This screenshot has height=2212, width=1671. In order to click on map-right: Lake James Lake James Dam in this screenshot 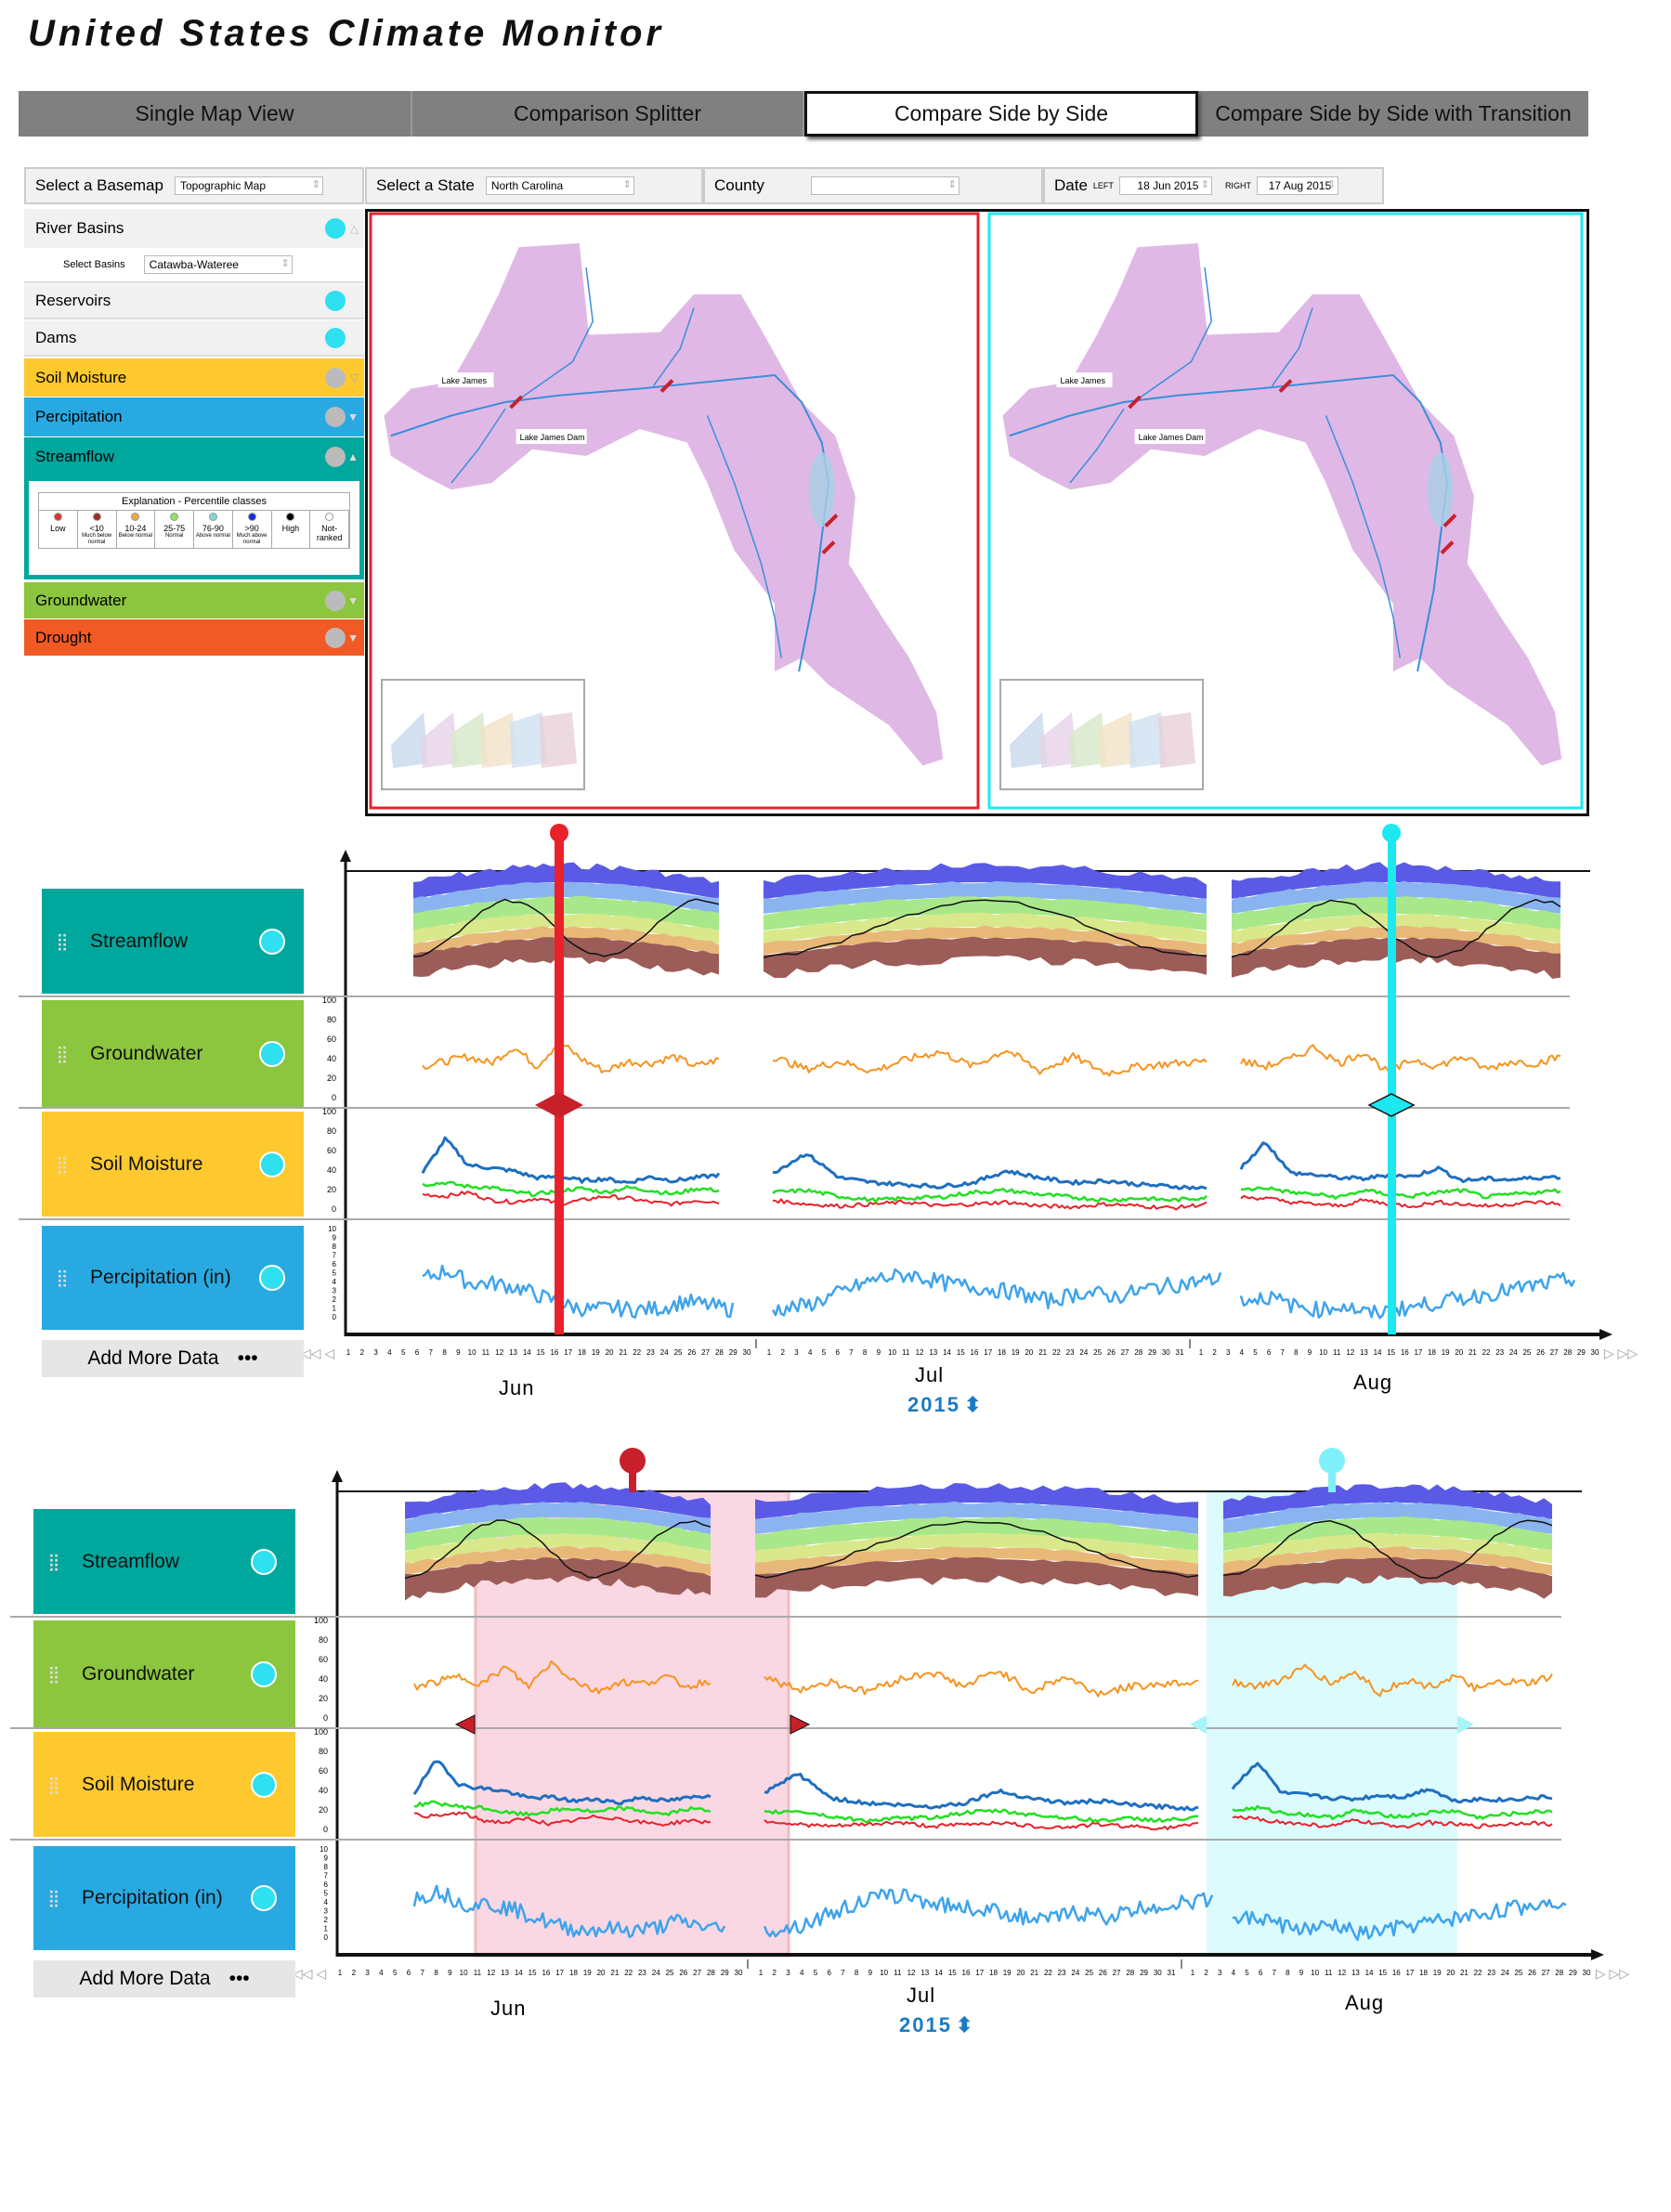, I will do `click(1285, 511)`.